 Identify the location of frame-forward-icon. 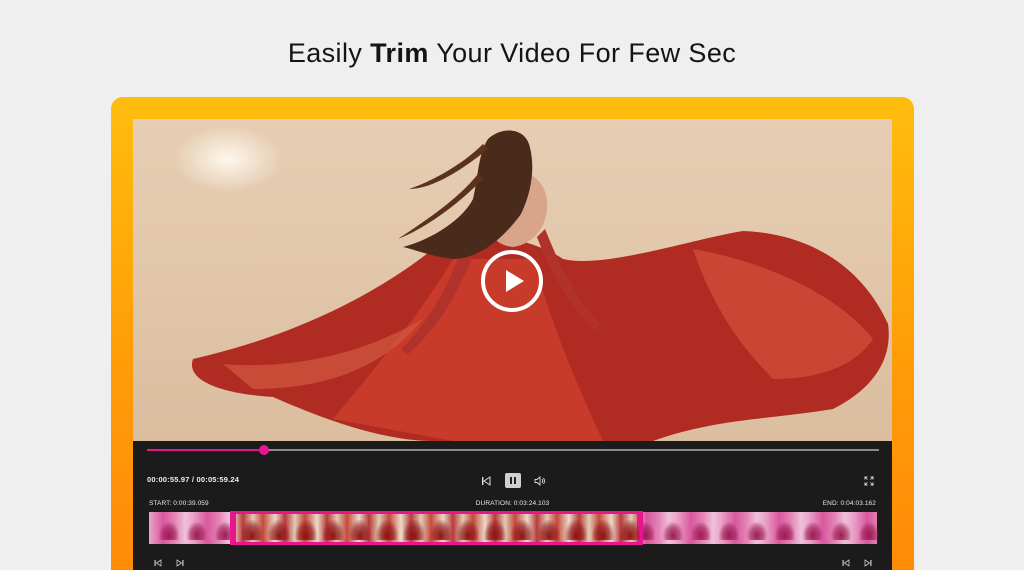
(180, 564).